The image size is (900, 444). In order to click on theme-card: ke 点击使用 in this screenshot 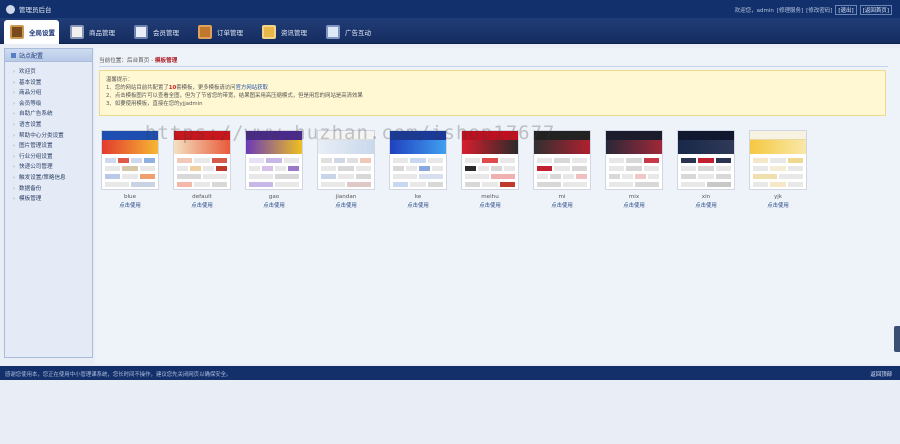, I will do `click(418, 169)`.